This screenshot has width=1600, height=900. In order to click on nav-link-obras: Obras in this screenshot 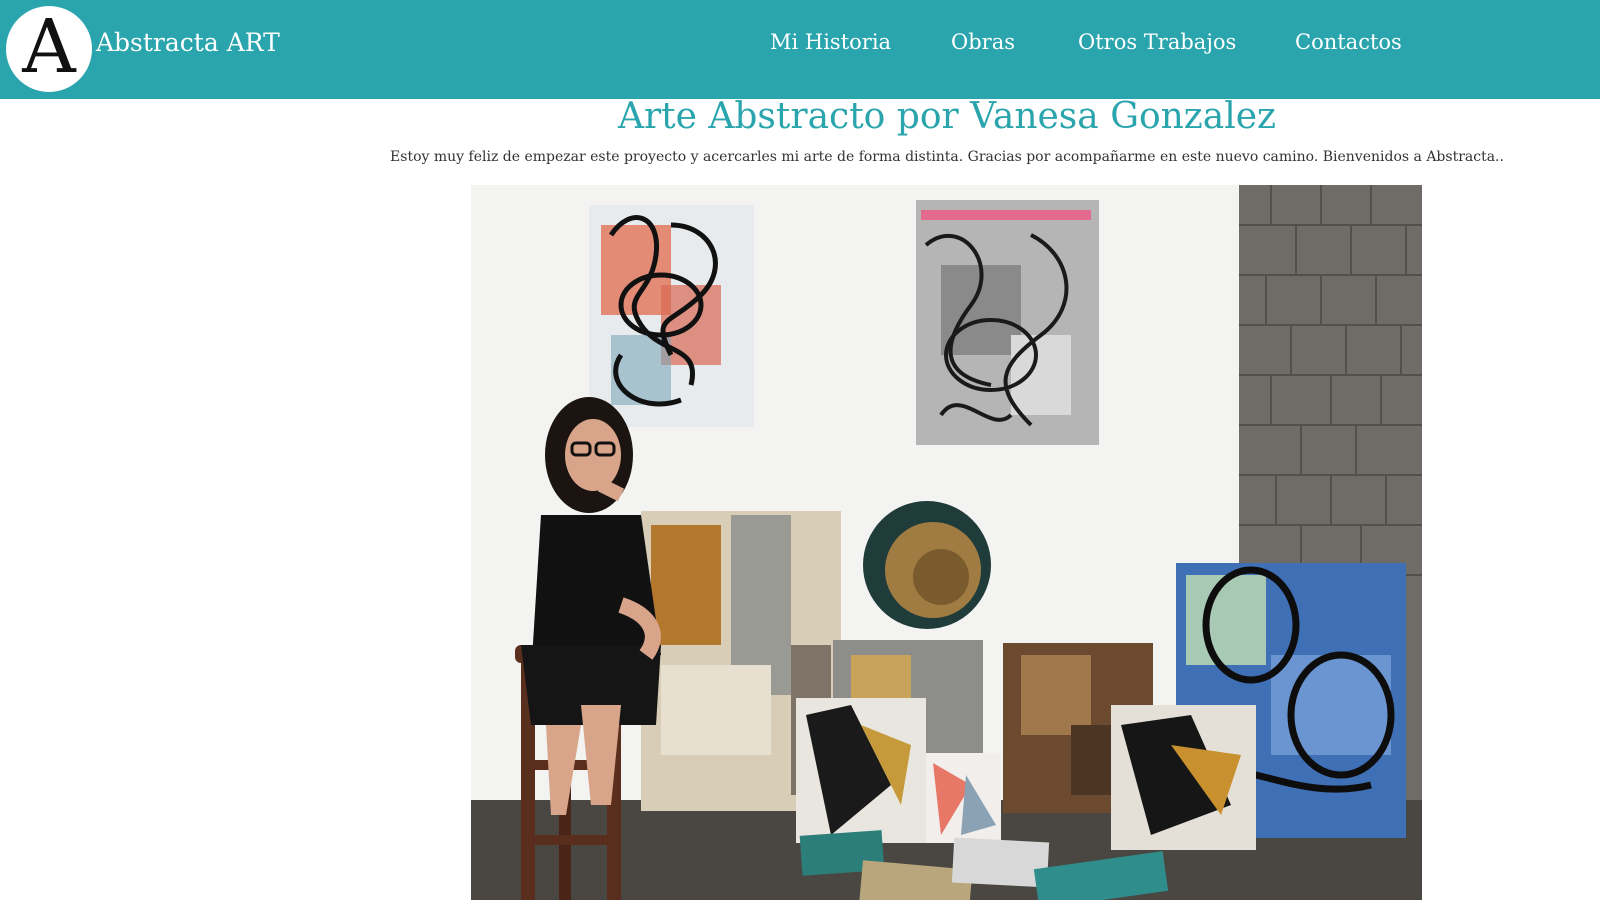, I will do `click(983, 42)`.